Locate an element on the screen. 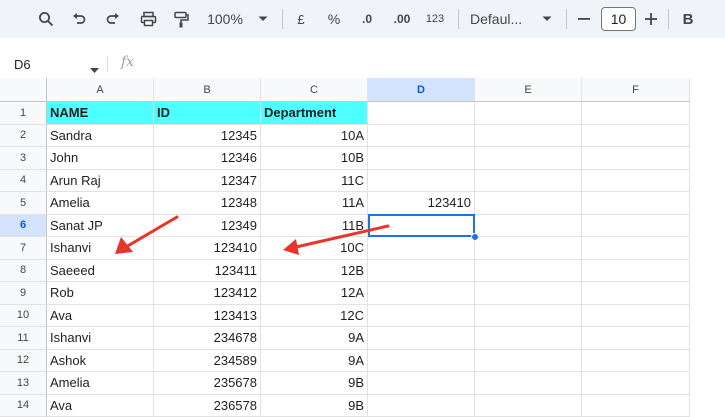 The image size is (725, 417). row-header: 11 is located at coordinates (23, 338).